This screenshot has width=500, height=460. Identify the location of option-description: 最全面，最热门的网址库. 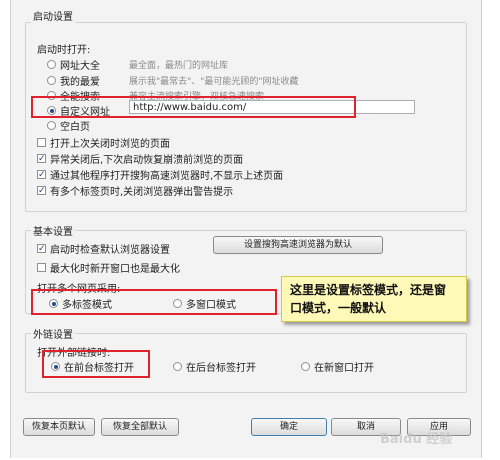
(179, 66).